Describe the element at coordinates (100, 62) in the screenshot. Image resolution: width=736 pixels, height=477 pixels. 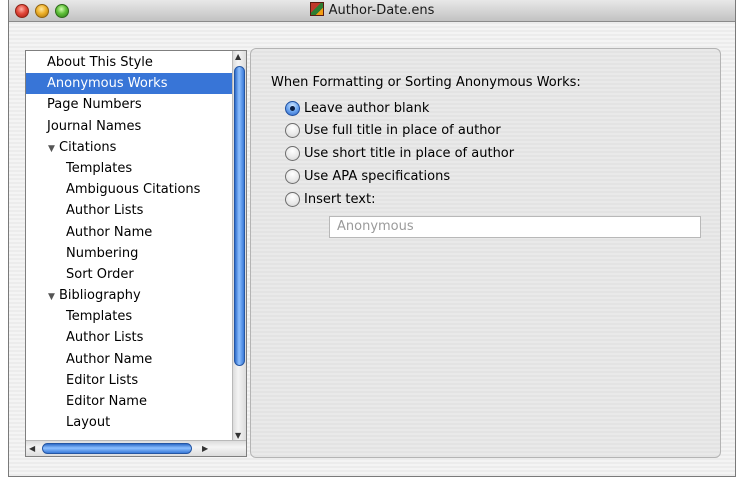
I see `sidebar-item-label: About This Style` at that location.